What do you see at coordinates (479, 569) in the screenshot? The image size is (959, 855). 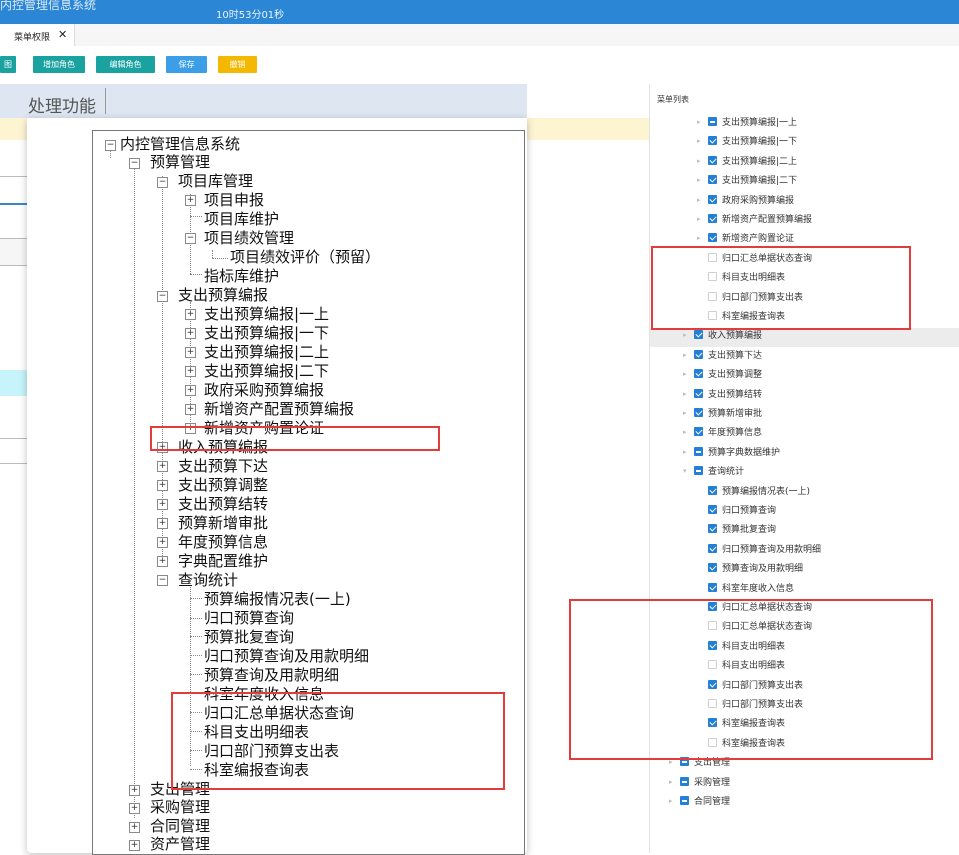 I see `menu-list-item: 预算查询及用款明细` at bounding box center [479, 569].